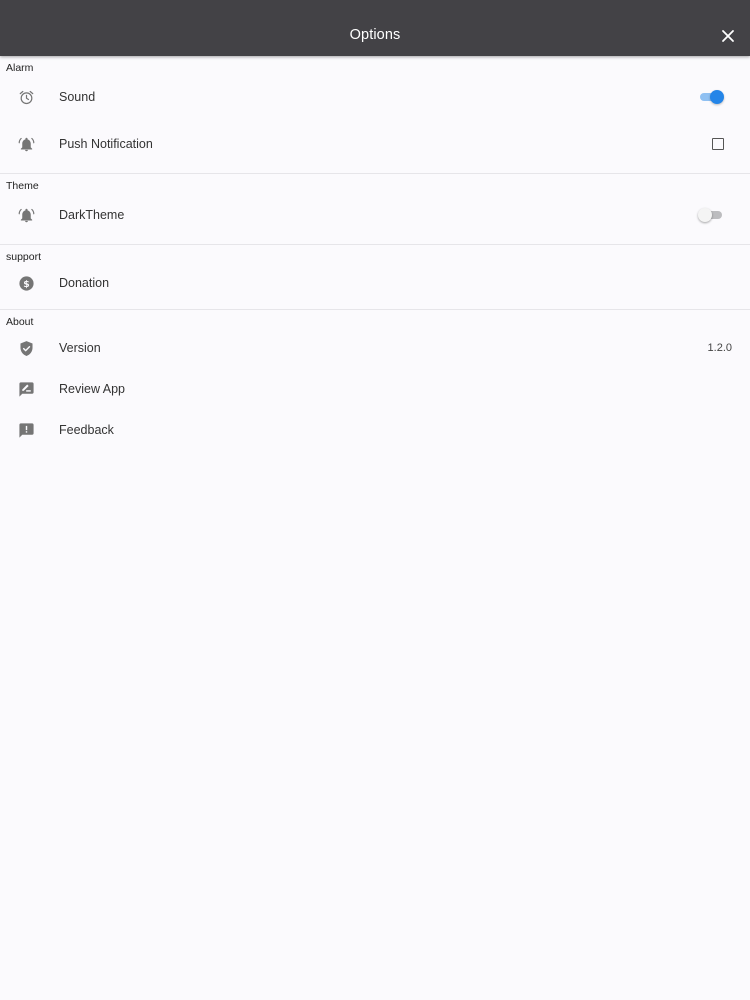 The width and height of the screenshot is (750, 1000). I want to click on push-notification-label: Push Notification, so click(106, 144).